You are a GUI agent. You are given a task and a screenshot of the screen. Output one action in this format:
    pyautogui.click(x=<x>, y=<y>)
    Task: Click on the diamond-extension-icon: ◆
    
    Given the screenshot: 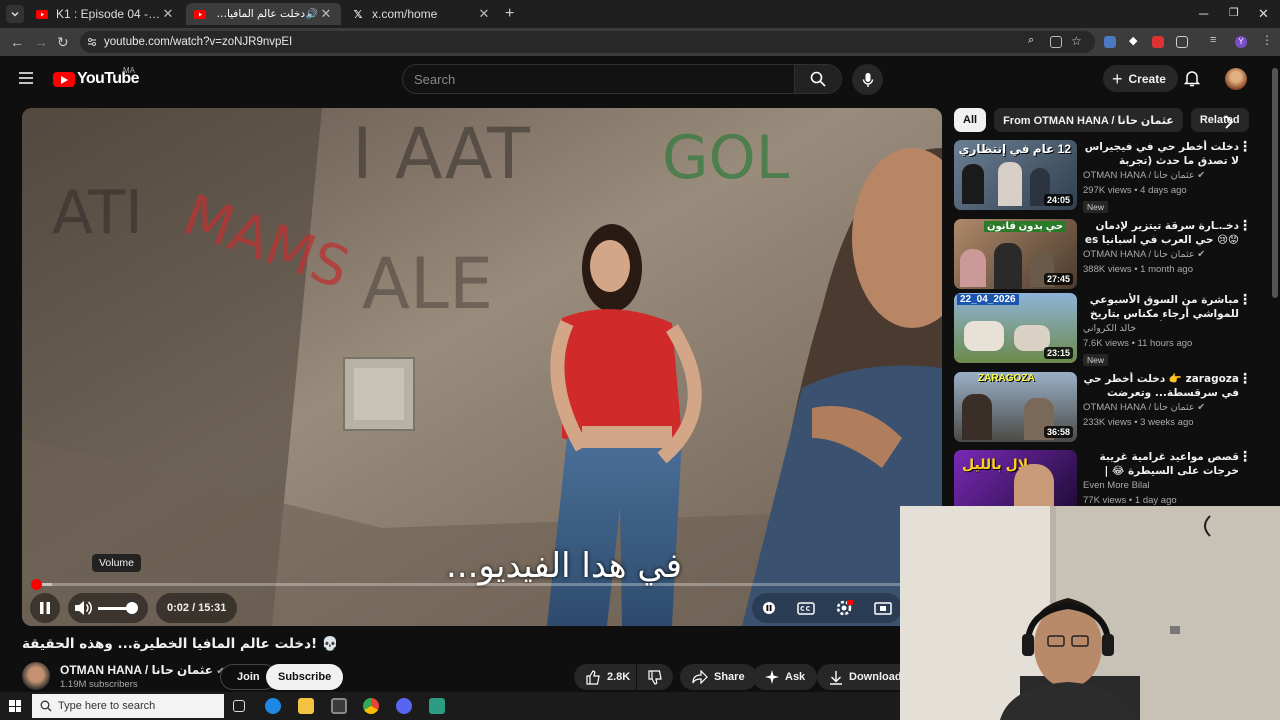 What is the action you would take?
    pyautogui.click(x=1135, y=40)
    